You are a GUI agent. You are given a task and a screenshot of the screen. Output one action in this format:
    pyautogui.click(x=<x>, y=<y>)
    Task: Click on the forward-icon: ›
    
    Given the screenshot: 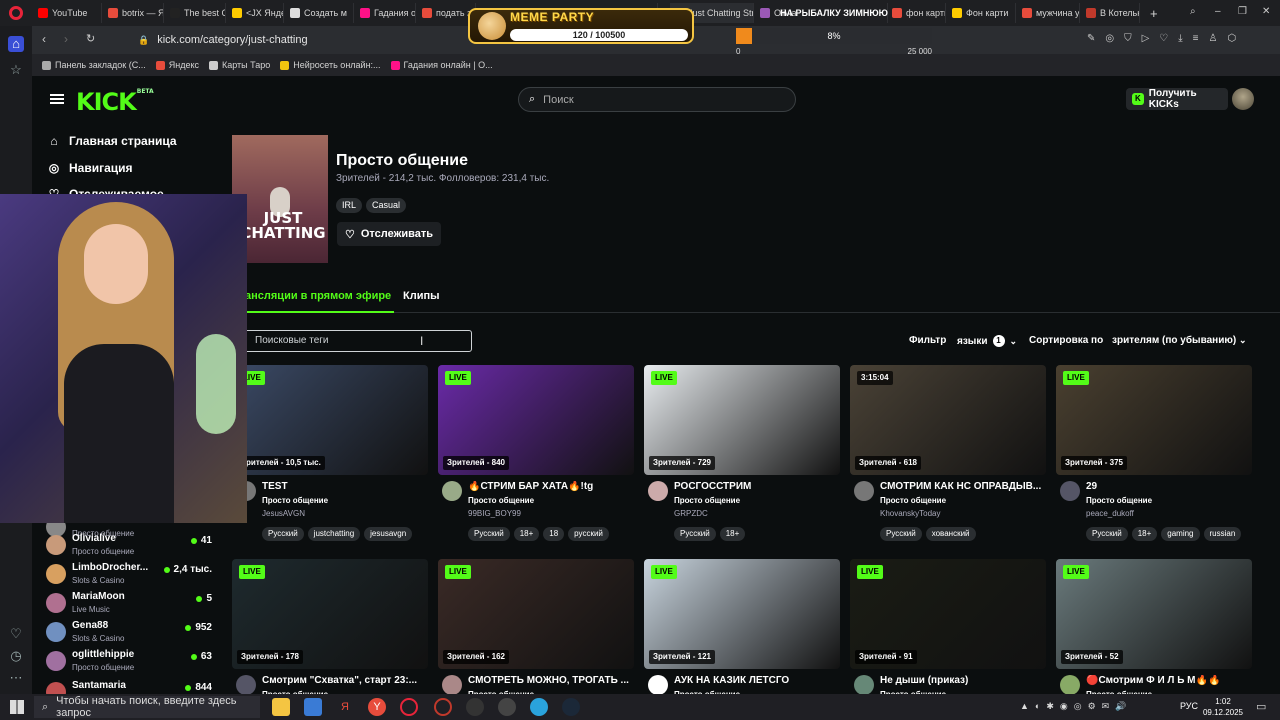 What is the action you would take?
    pyautogui.click(x=66, y=39)
    